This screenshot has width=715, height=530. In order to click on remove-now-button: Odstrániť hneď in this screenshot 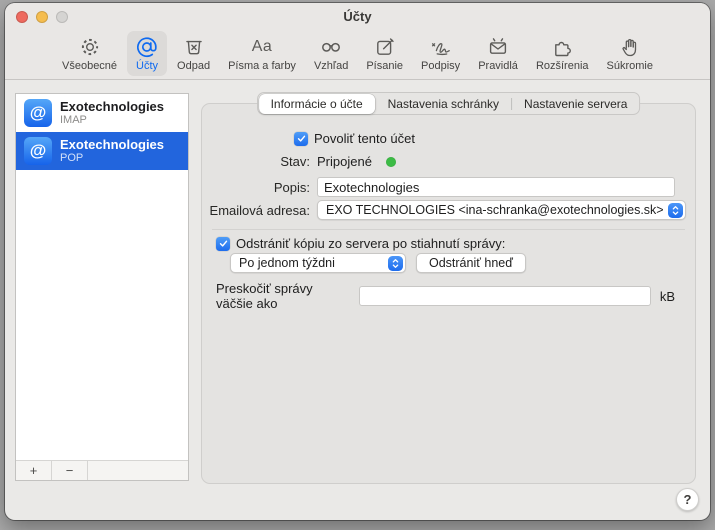, I will do `click(471, 263)`.